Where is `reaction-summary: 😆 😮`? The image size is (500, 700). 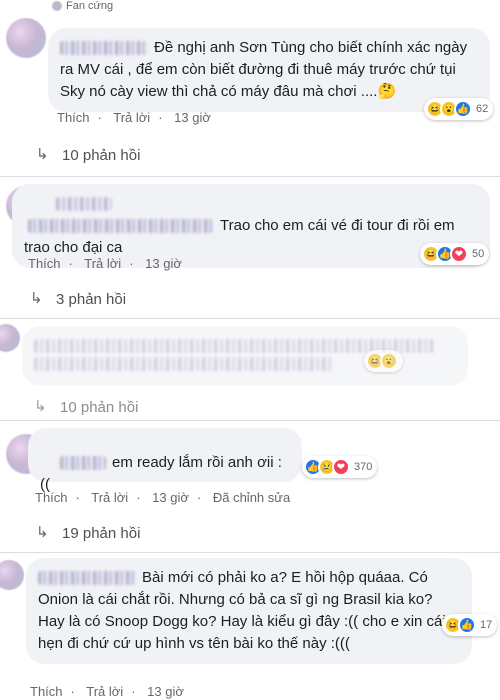
reaction-summary: 😆 😮 is located at coordinates (383, 361).